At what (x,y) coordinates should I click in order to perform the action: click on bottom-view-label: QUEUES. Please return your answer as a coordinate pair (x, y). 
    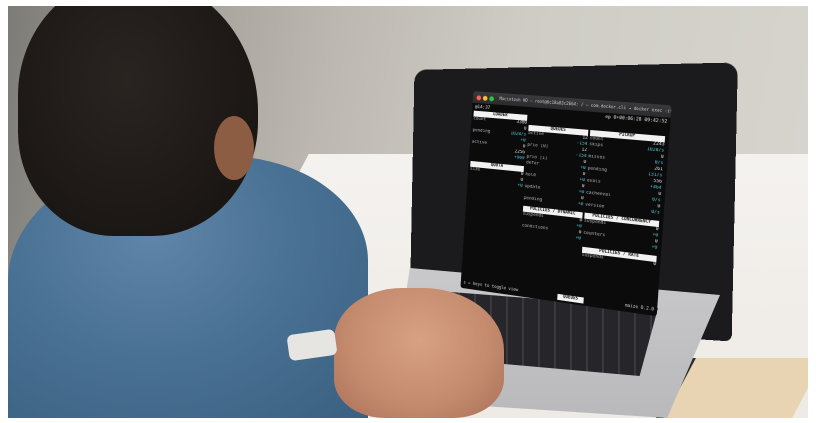
    Looking at the image, I should click on (570, 298).